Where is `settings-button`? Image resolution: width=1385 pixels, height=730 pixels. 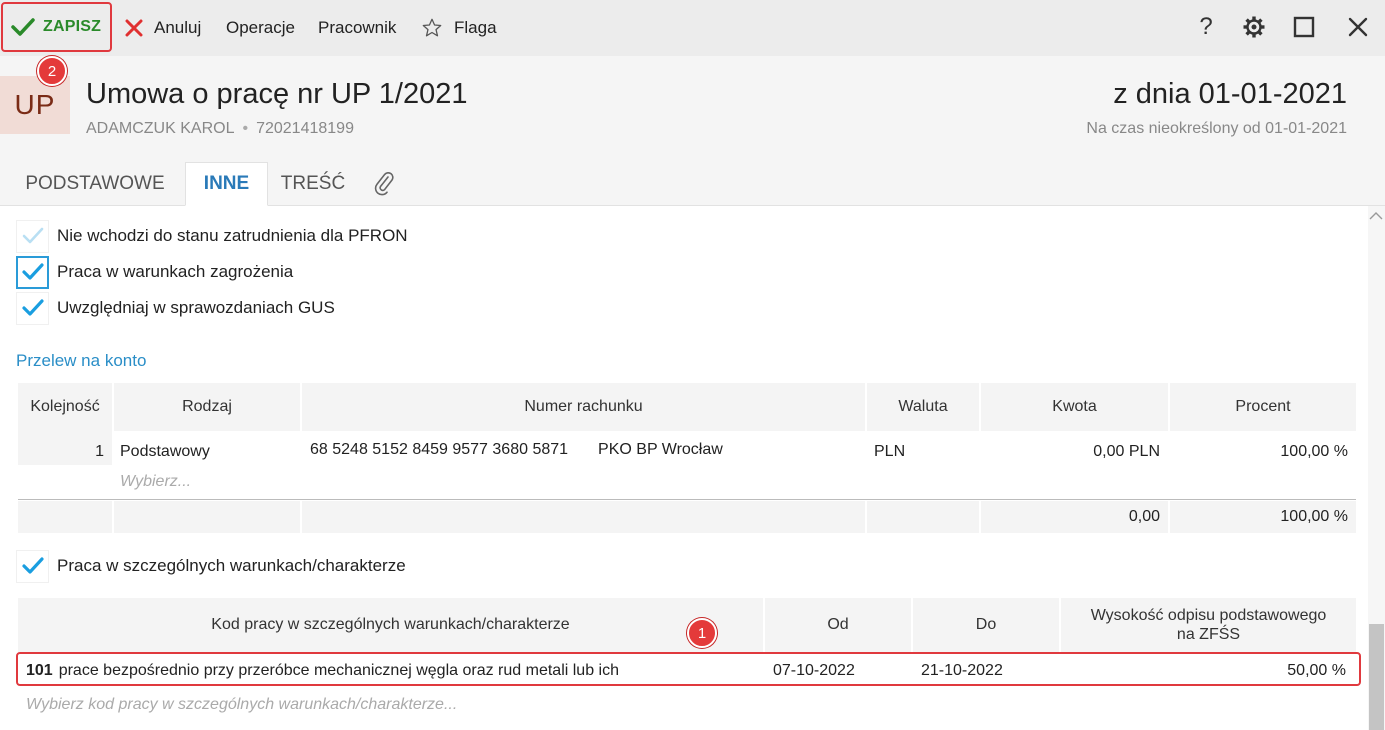
settings-button is located at coordinates (1254, 27).